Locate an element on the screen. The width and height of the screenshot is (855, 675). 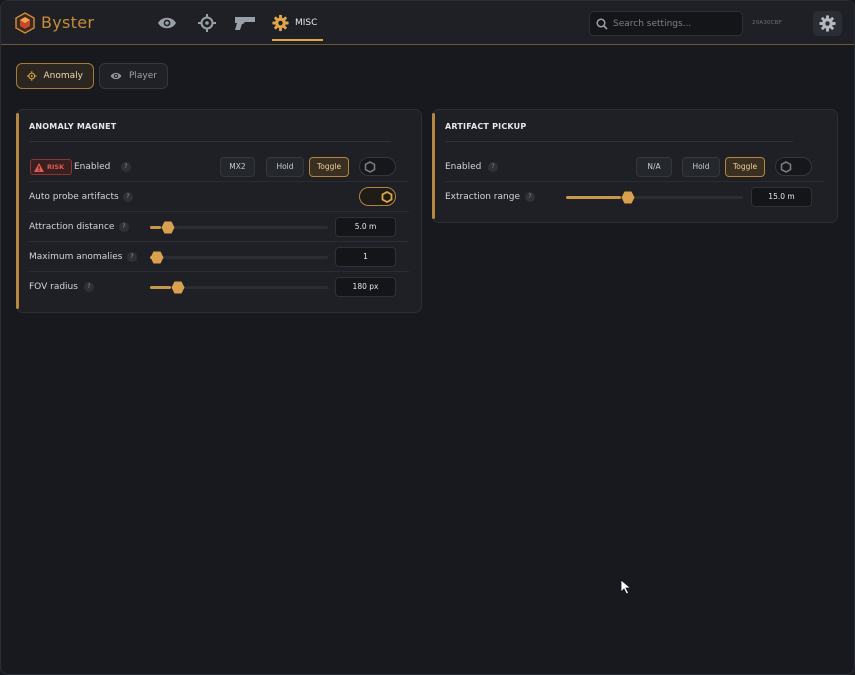
setting-label: Maximum anomalies is located at coordinates (76, 257).